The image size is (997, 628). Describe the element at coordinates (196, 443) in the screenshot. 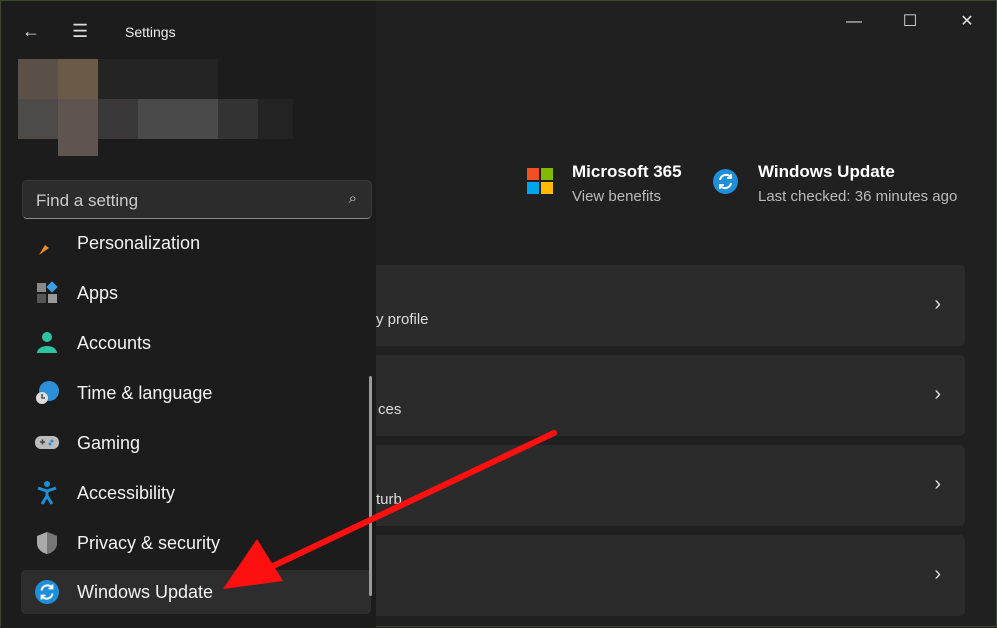

I see `nav-item-gaming: Gaming` at that location.